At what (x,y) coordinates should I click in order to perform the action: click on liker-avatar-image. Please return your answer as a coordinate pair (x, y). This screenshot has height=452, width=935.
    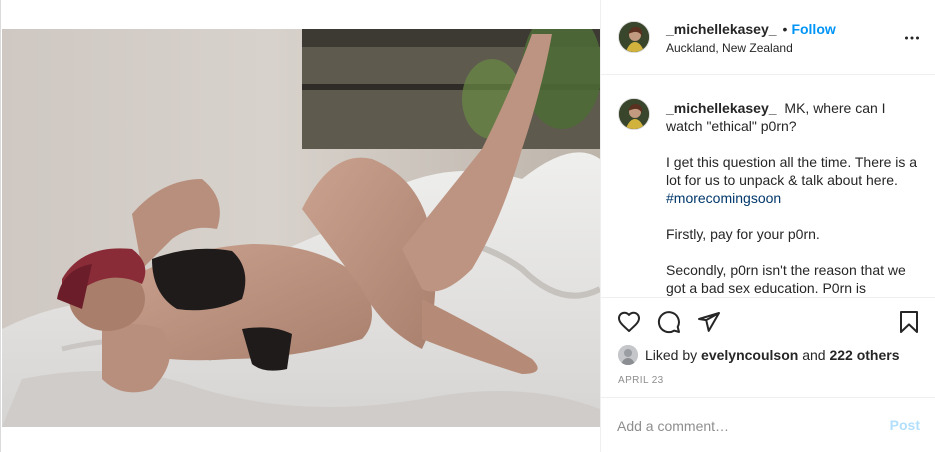
    Looking at the image, I should click on (628, 355).